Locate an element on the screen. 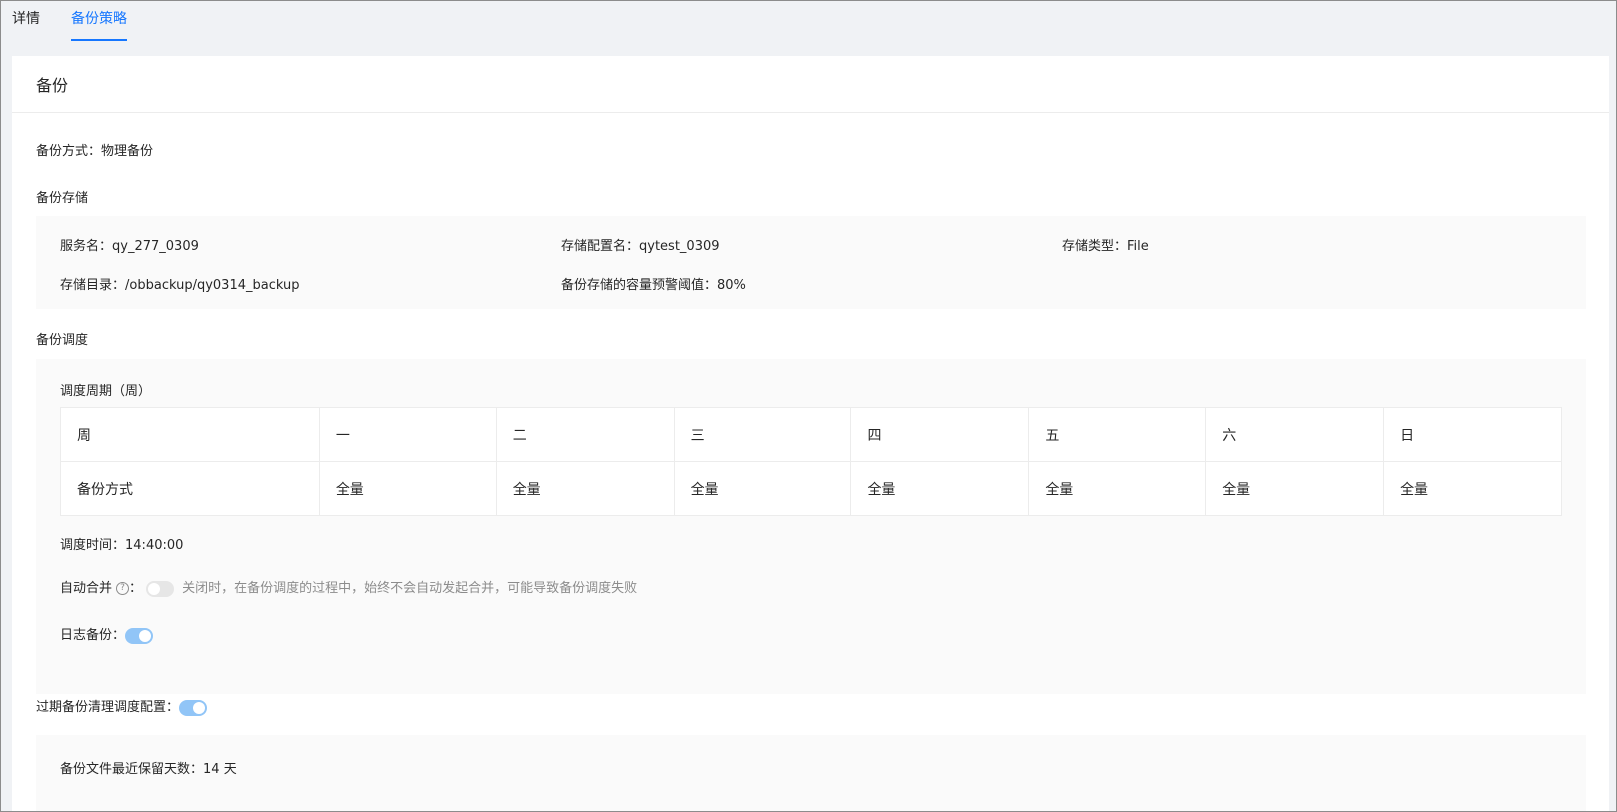 Image resolution: width=1617 pixels, height=812 pixels. capacity-threshold-label: 备份存储的容量预警阈值： is located at coordinates (639, 285).